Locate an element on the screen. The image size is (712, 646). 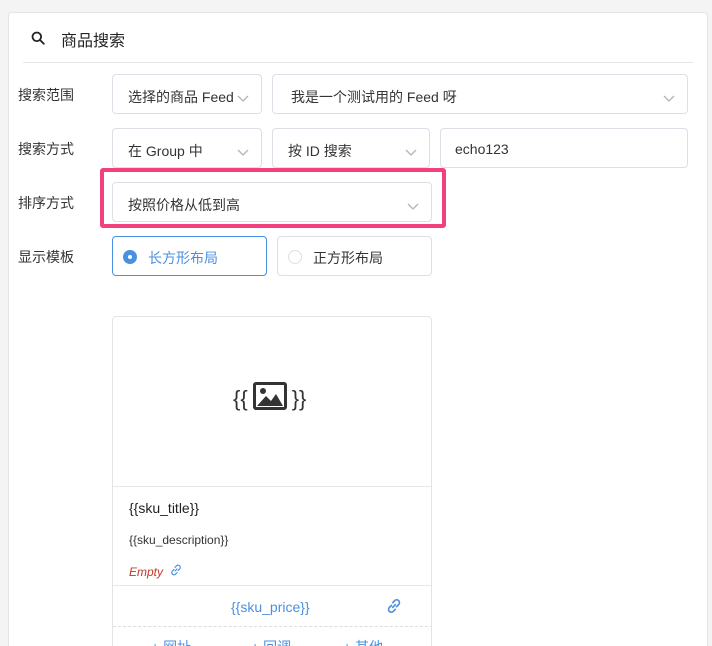
image-icon is located at coordinates (270, 399).